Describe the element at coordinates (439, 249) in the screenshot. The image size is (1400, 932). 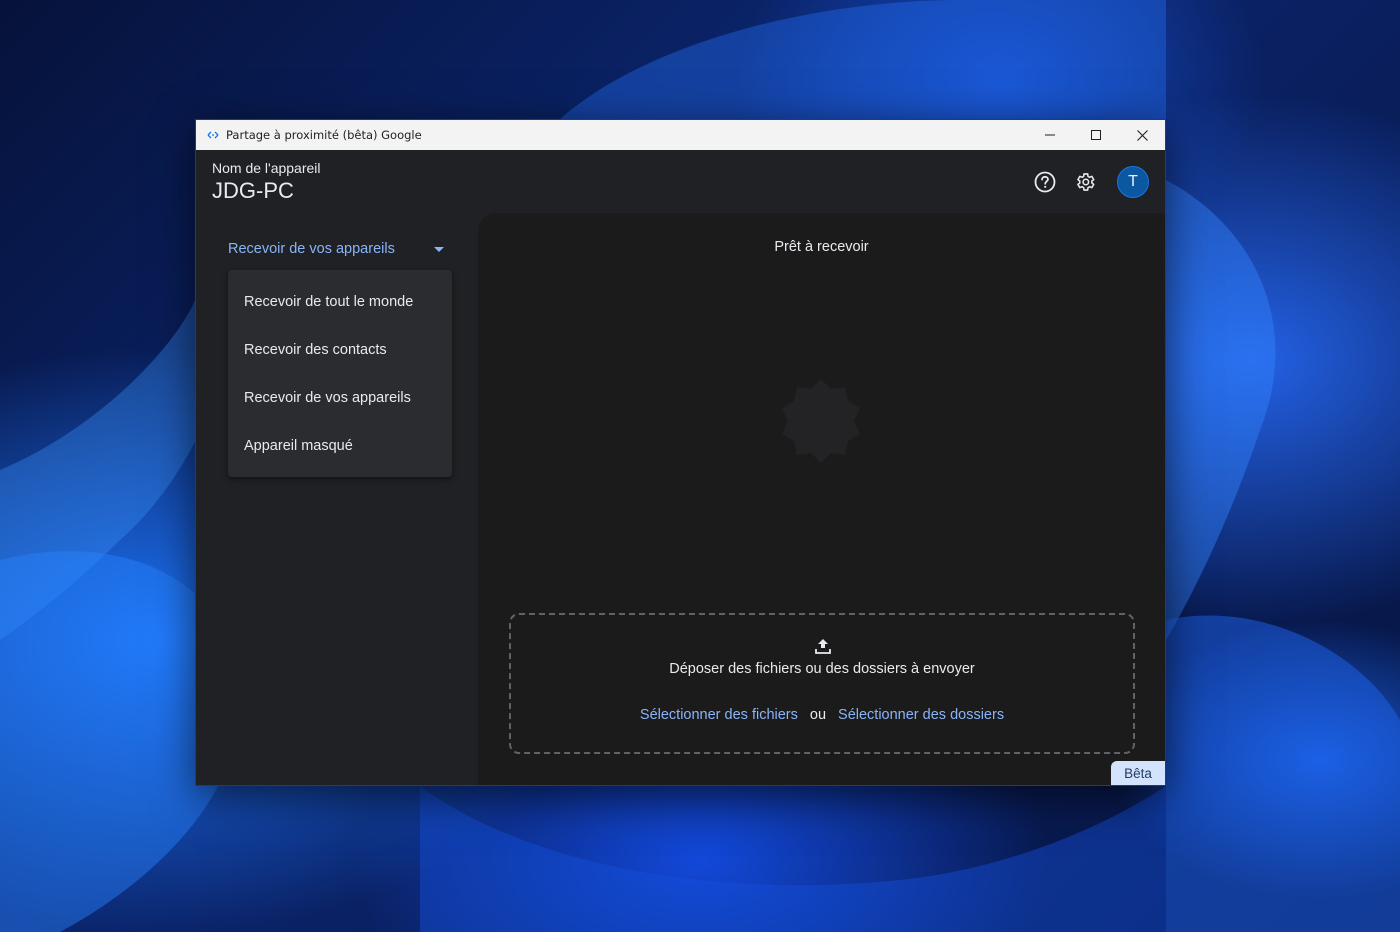
I see `caret-down-icon` at that location.